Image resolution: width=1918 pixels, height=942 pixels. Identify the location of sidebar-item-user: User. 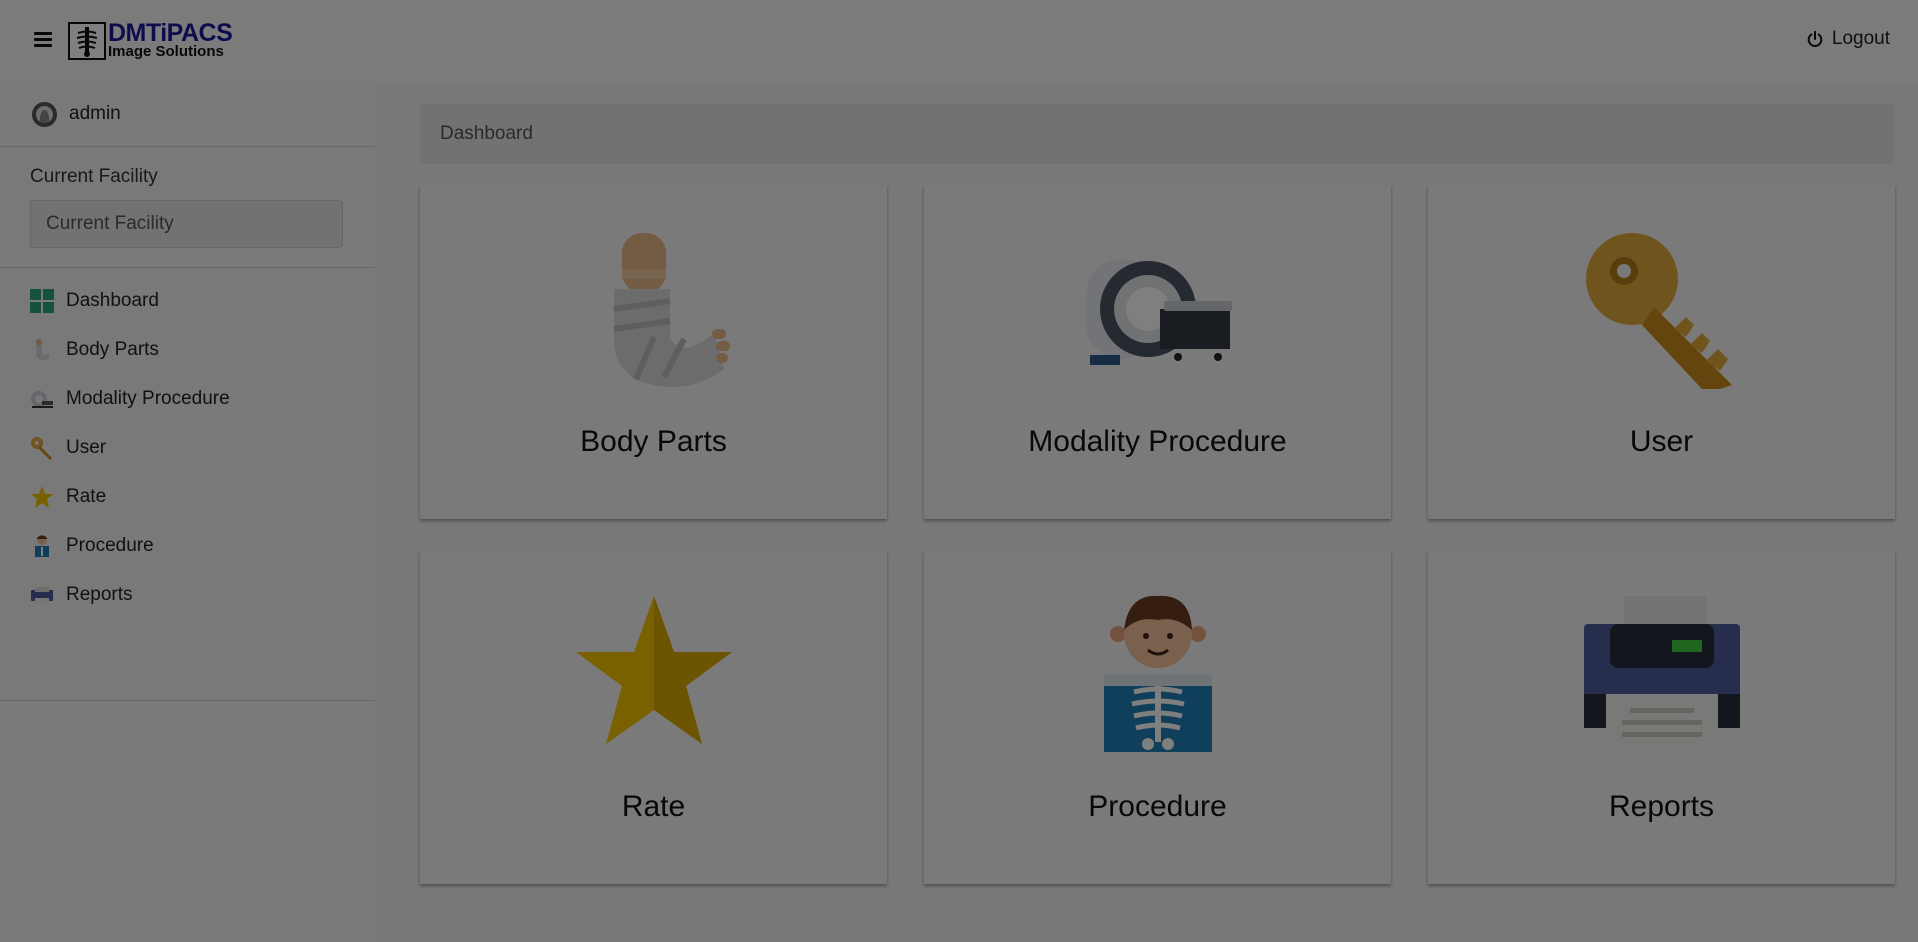
(187, 448).